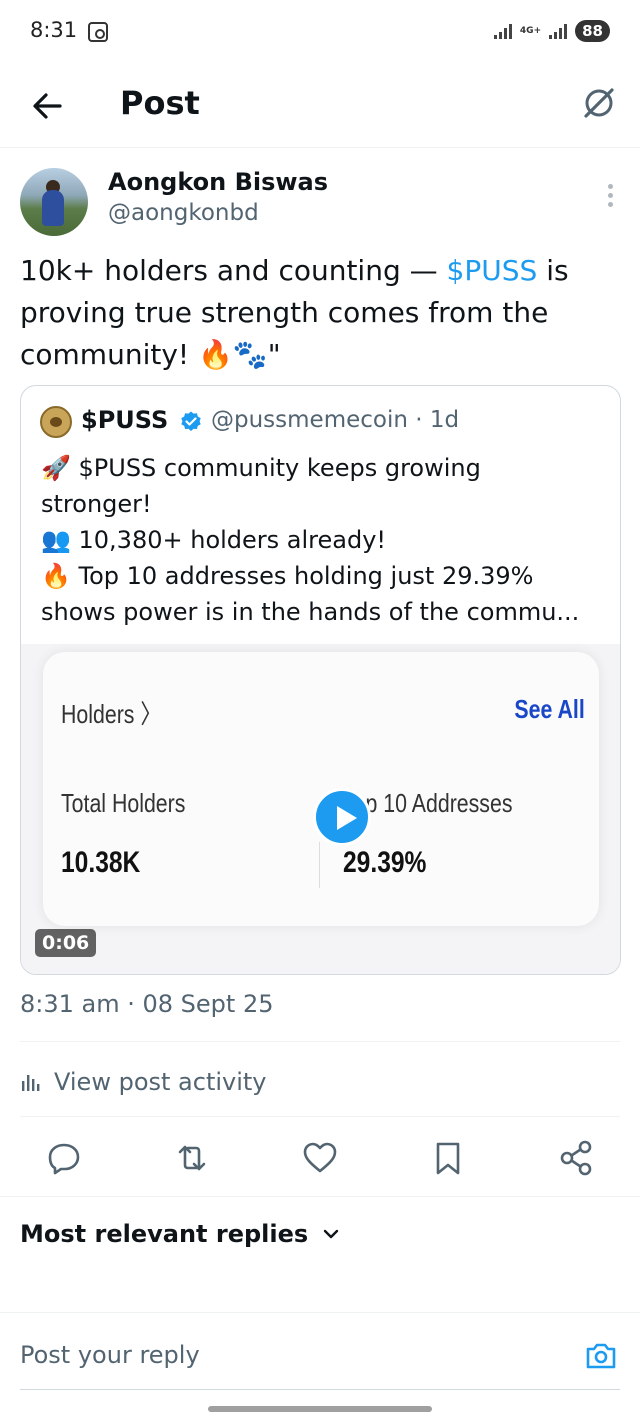 The height and width of the screenshot is (1422, 640). What do you see at coordinates (66, 943) in the screenshot?
I see `video-duration: 0:06` at bounding box center [66, 943].